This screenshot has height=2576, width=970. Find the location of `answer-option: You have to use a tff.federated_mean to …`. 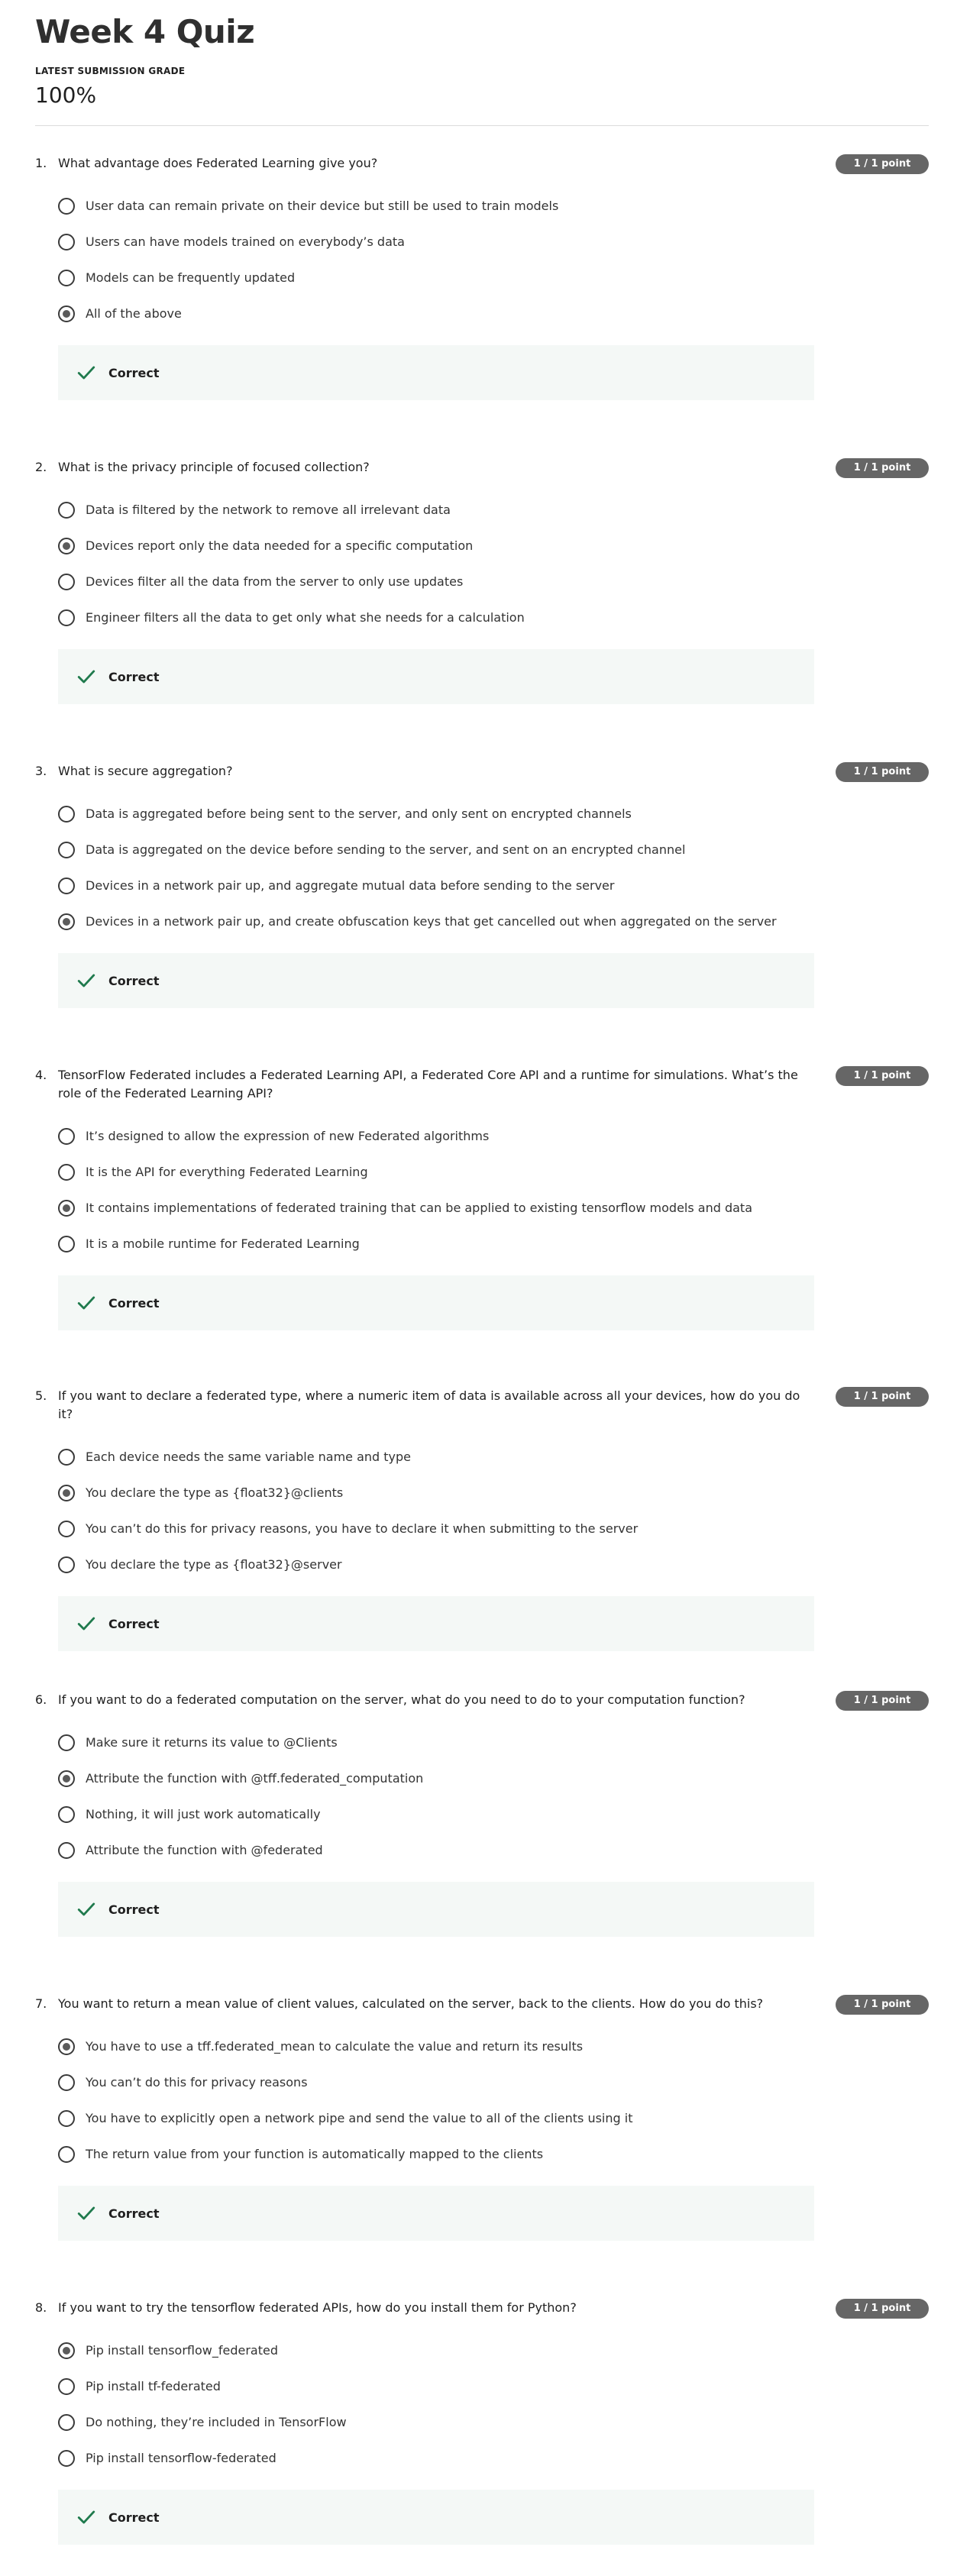

answer-option: You have to use a tff.federated_mean to … is located at coordinates (493, 2046).